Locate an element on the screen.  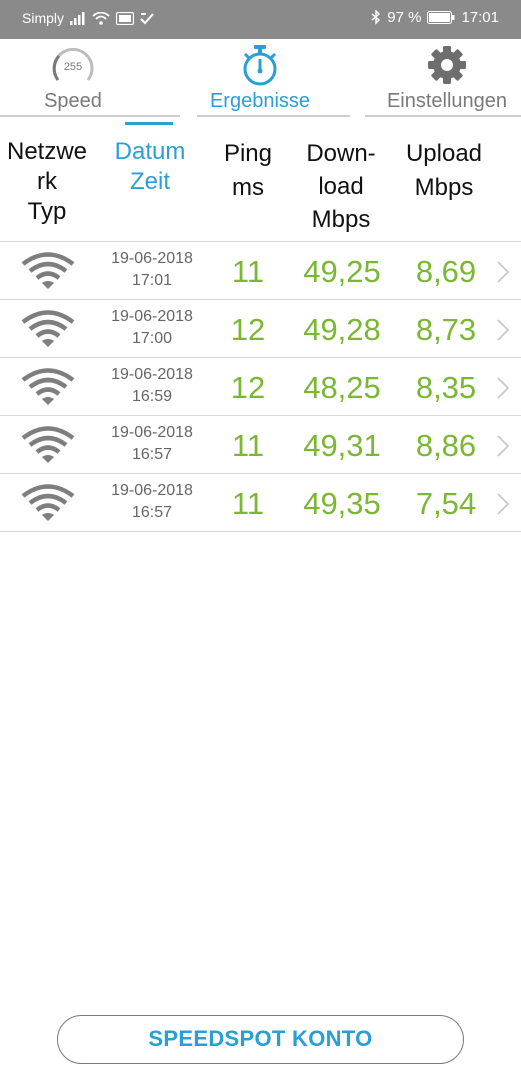
result-datetime: 19-06-2018 16:59 is located at coordinates (152, 386).